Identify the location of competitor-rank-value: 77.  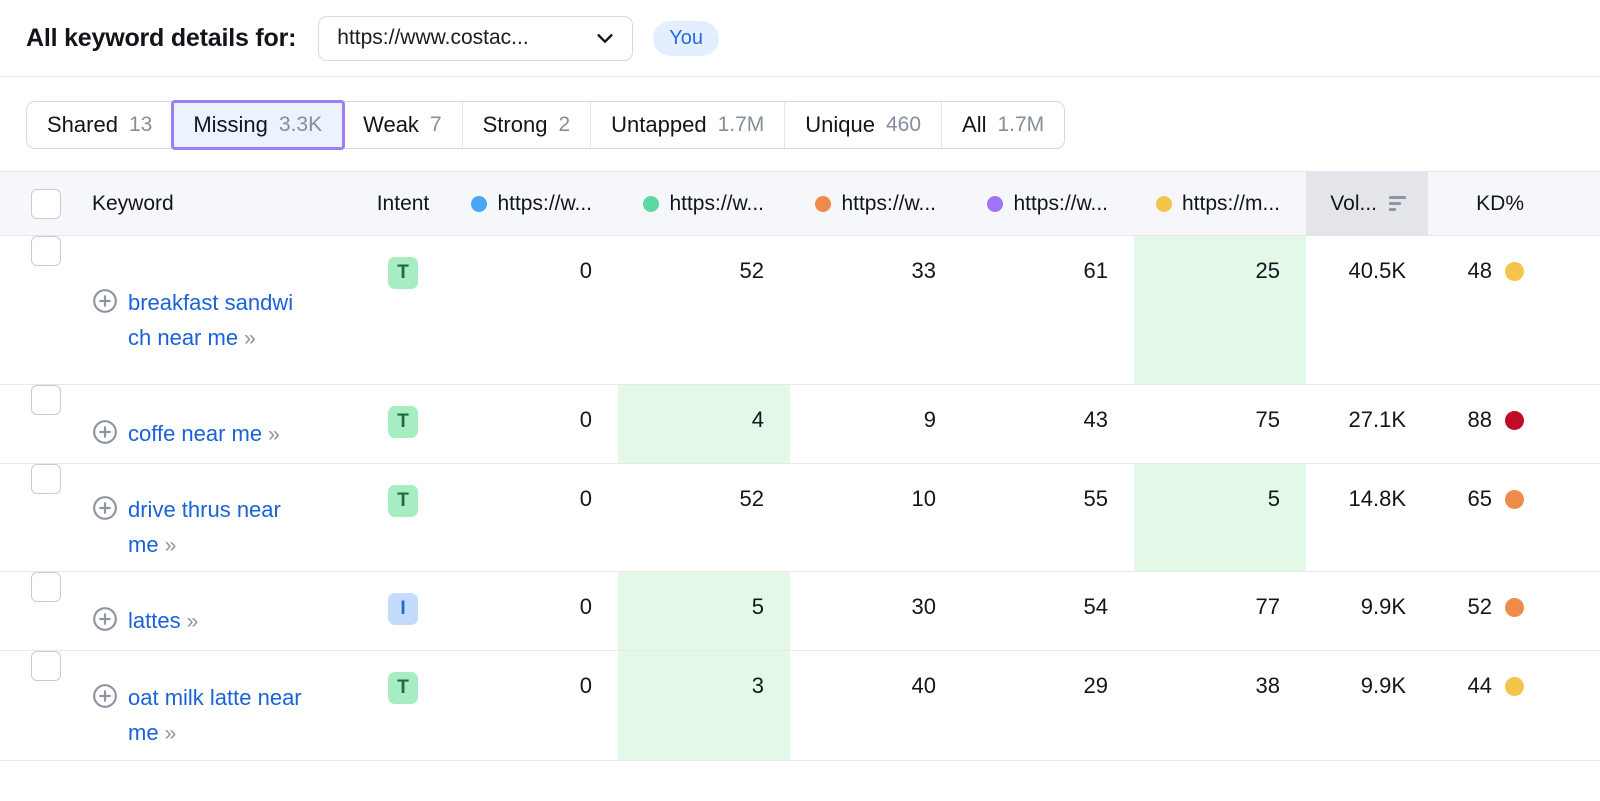
(1267, 606).